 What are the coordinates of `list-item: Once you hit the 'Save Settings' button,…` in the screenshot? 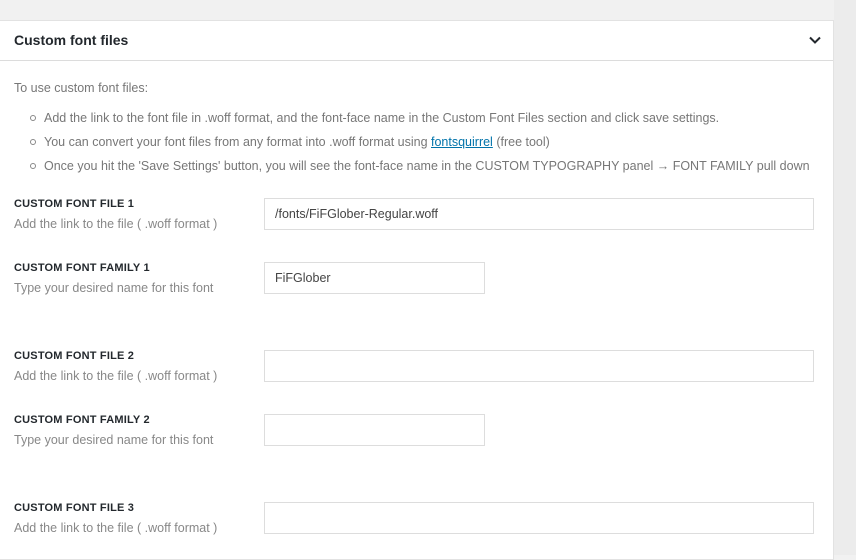 It's located at (419, 168).